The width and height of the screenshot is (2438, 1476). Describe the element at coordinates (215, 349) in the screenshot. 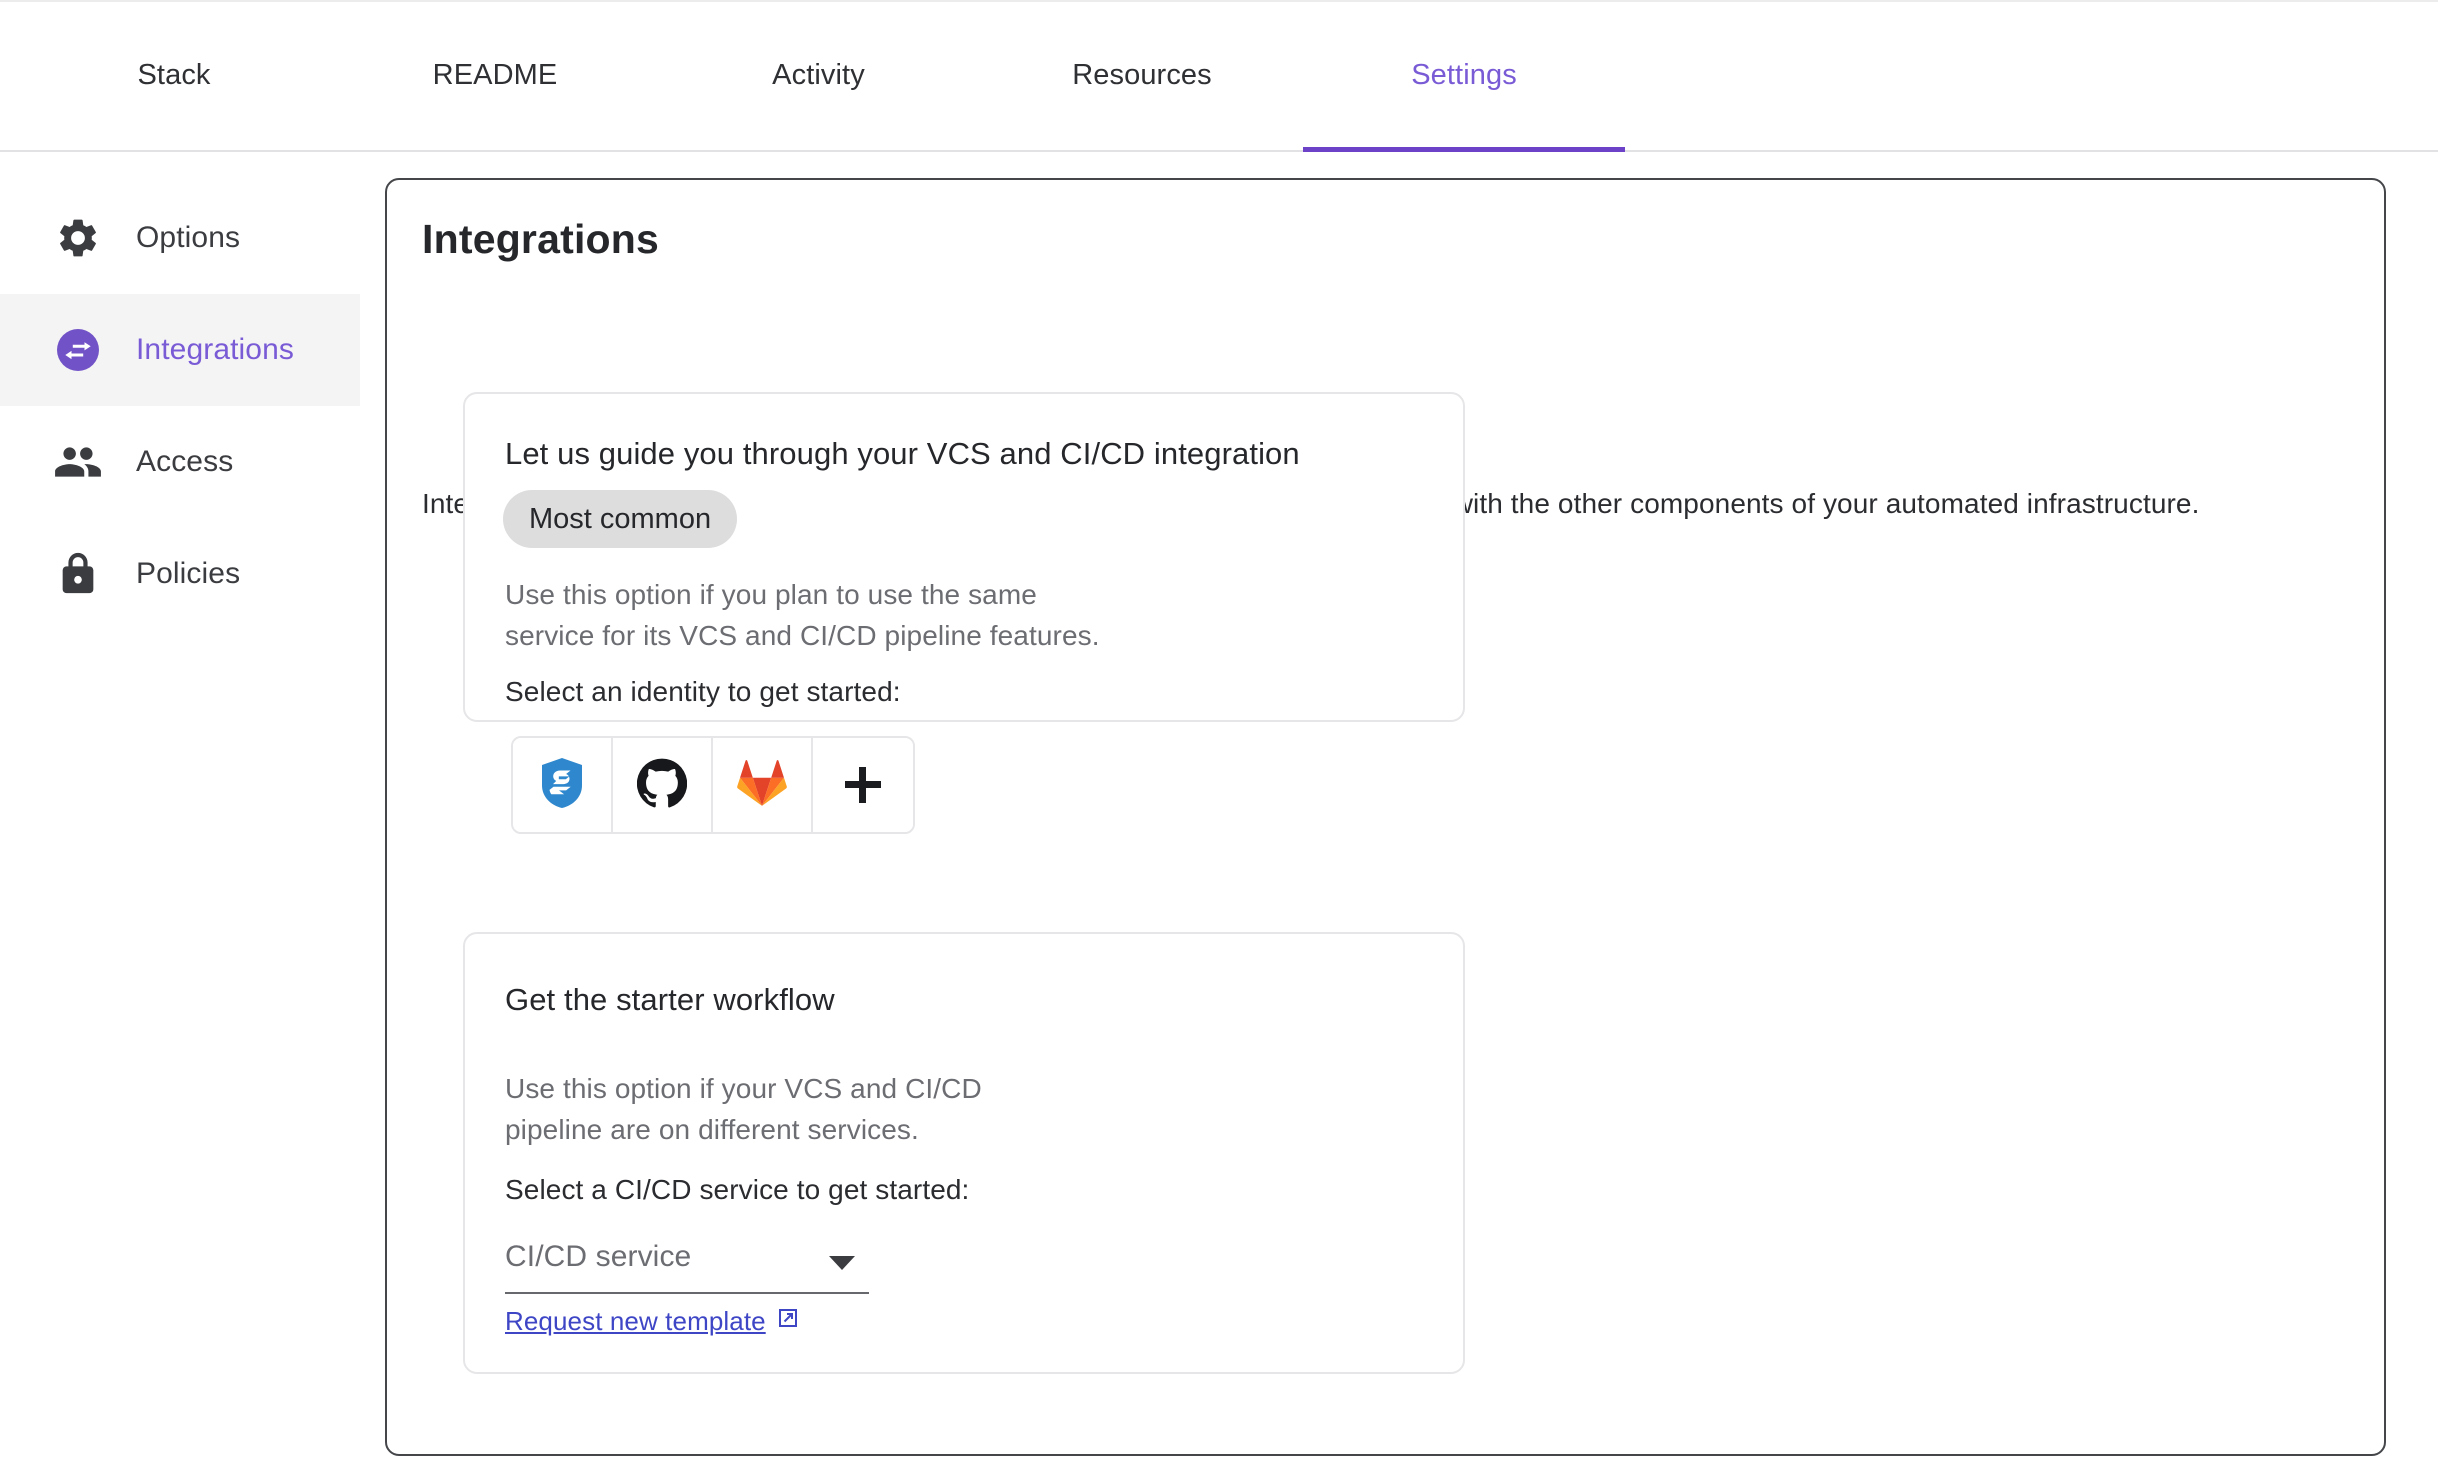

I see `sidebar-item-integrations-label: Integrations` at that location.